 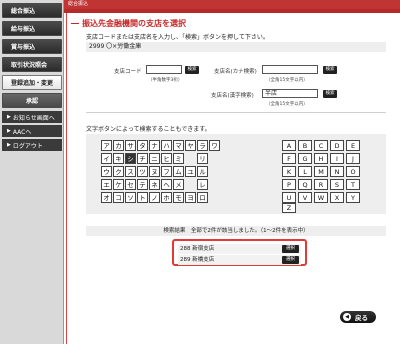 What do you see at coordinates (106, 171) in the screenshot?
I see `kana-button: ウ` at bounding box center [106, 171].